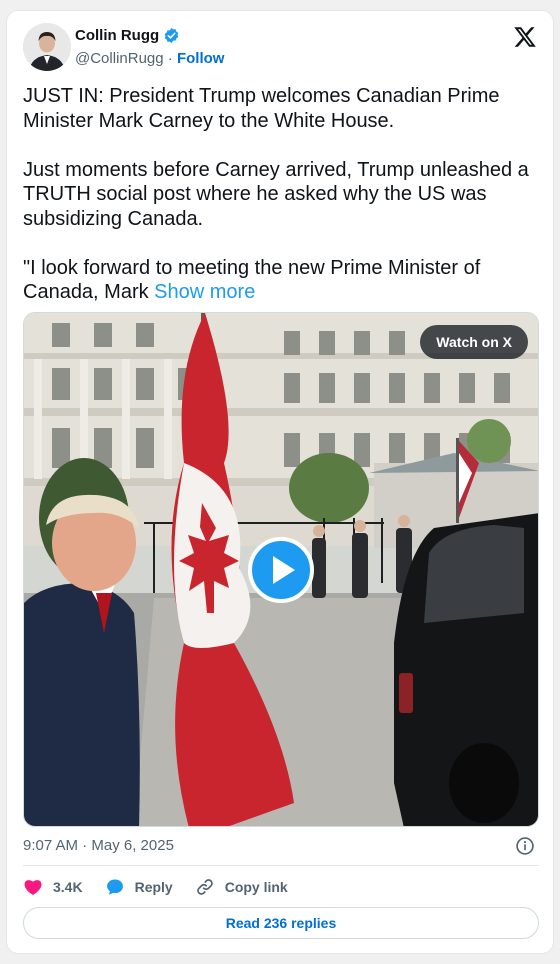 The image size is (560, 964). I want to click on author-name-row: Collin Rugg, so click(127, 35).